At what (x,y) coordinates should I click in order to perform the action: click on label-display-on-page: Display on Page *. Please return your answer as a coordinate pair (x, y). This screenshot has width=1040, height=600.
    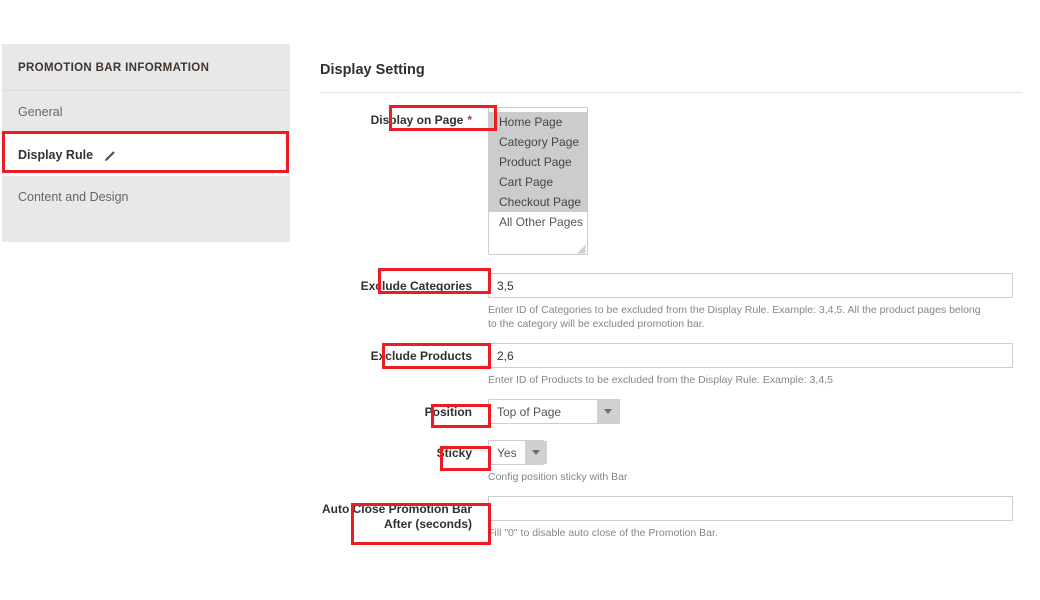
    Looking at the image, I should click on (404, 117).